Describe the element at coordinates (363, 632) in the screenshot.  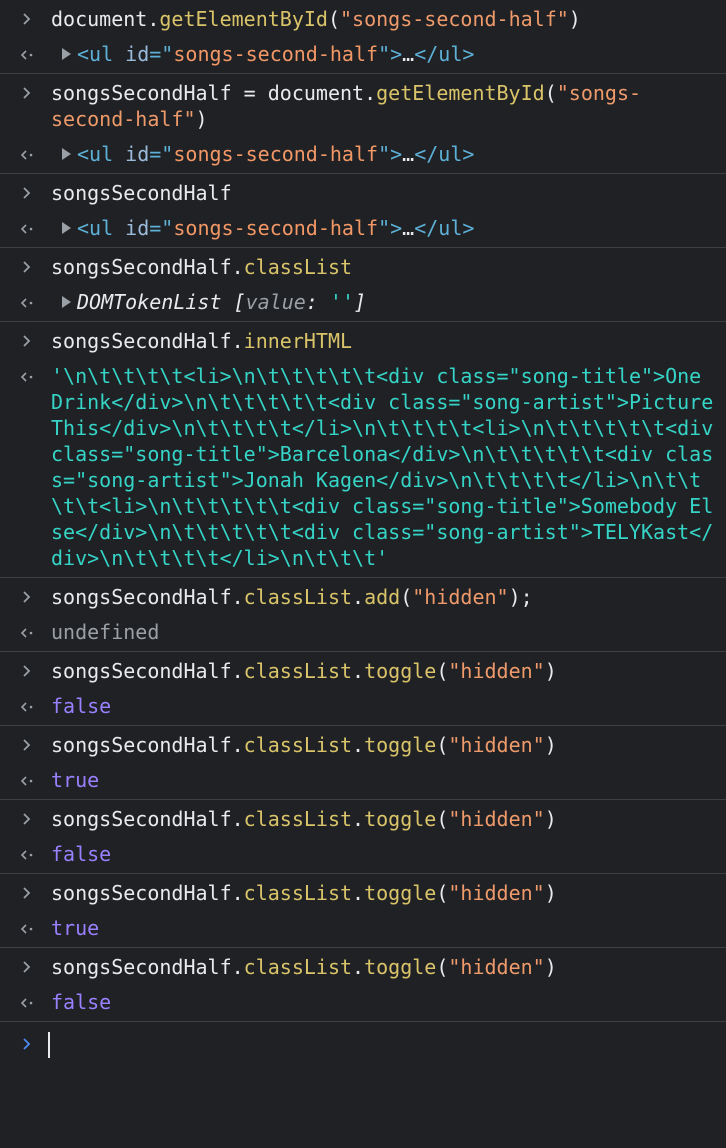
I see `console-output-line: undefined` at that location.